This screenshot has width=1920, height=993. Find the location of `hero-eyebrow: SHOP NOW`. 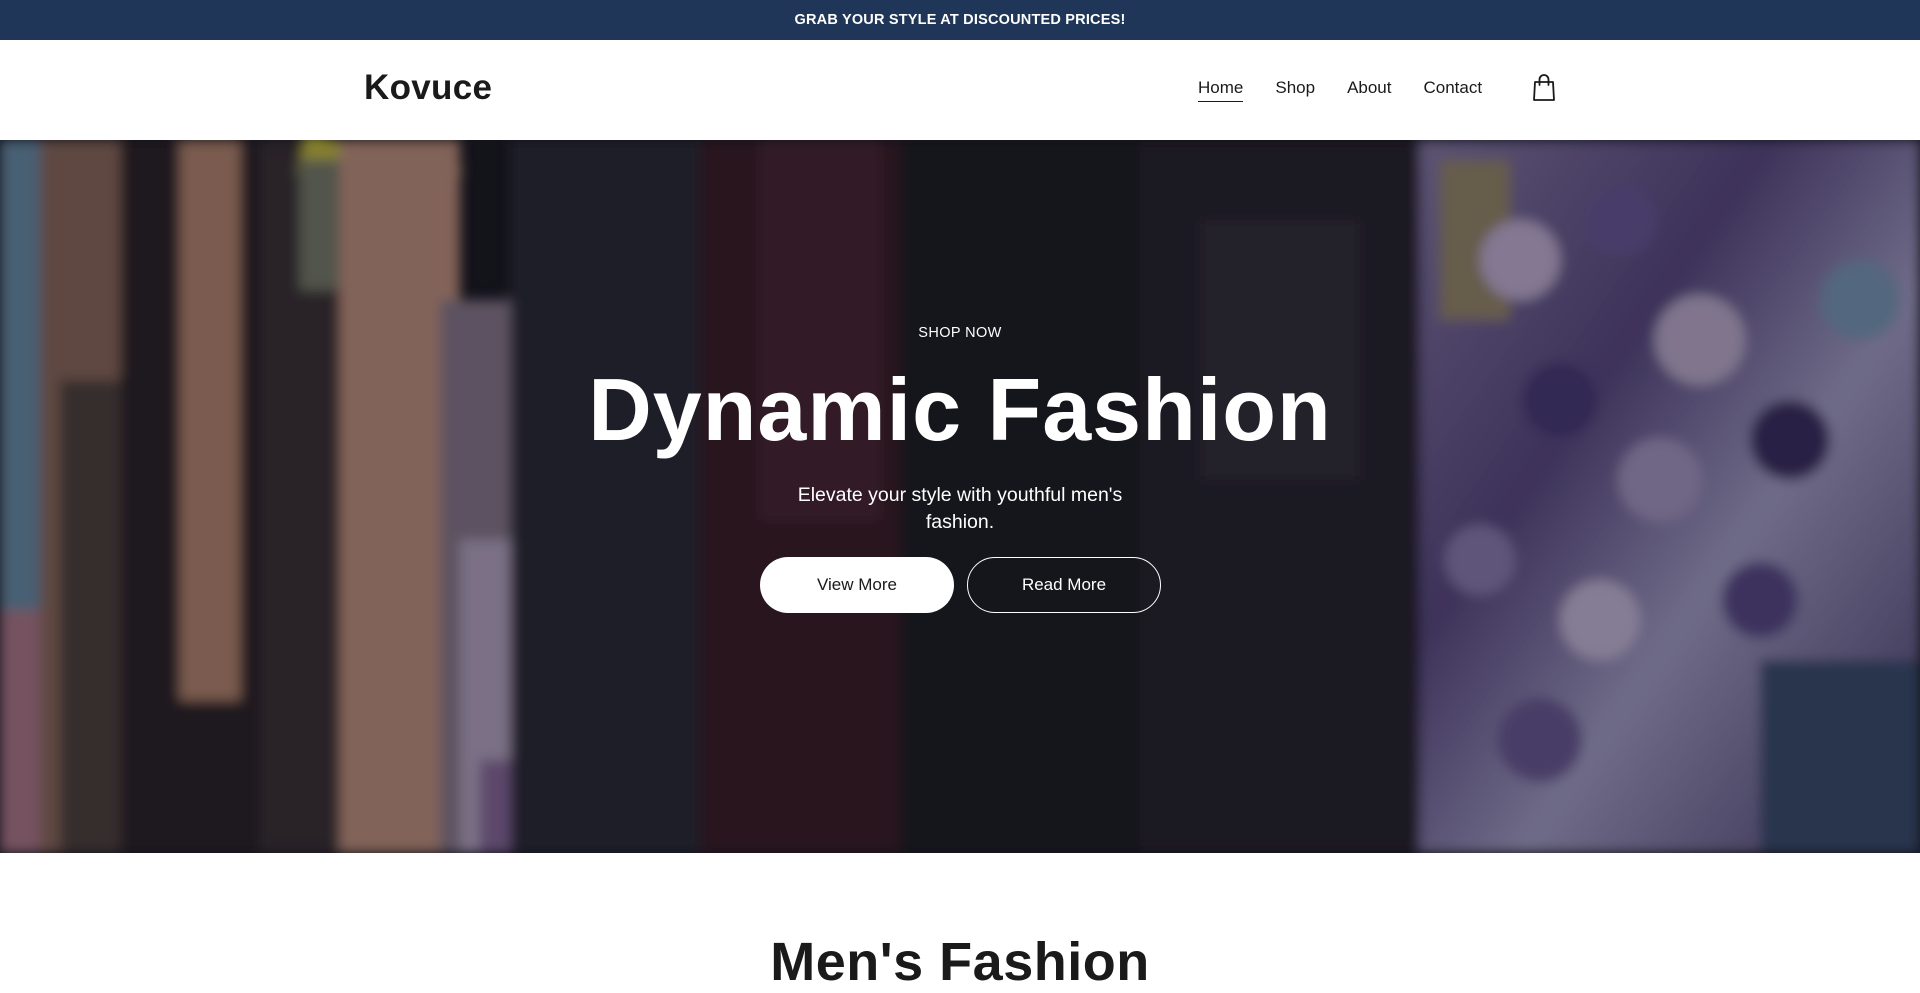

hero-eyebrow: SHOP NOW is located at coordinates (960, 333).